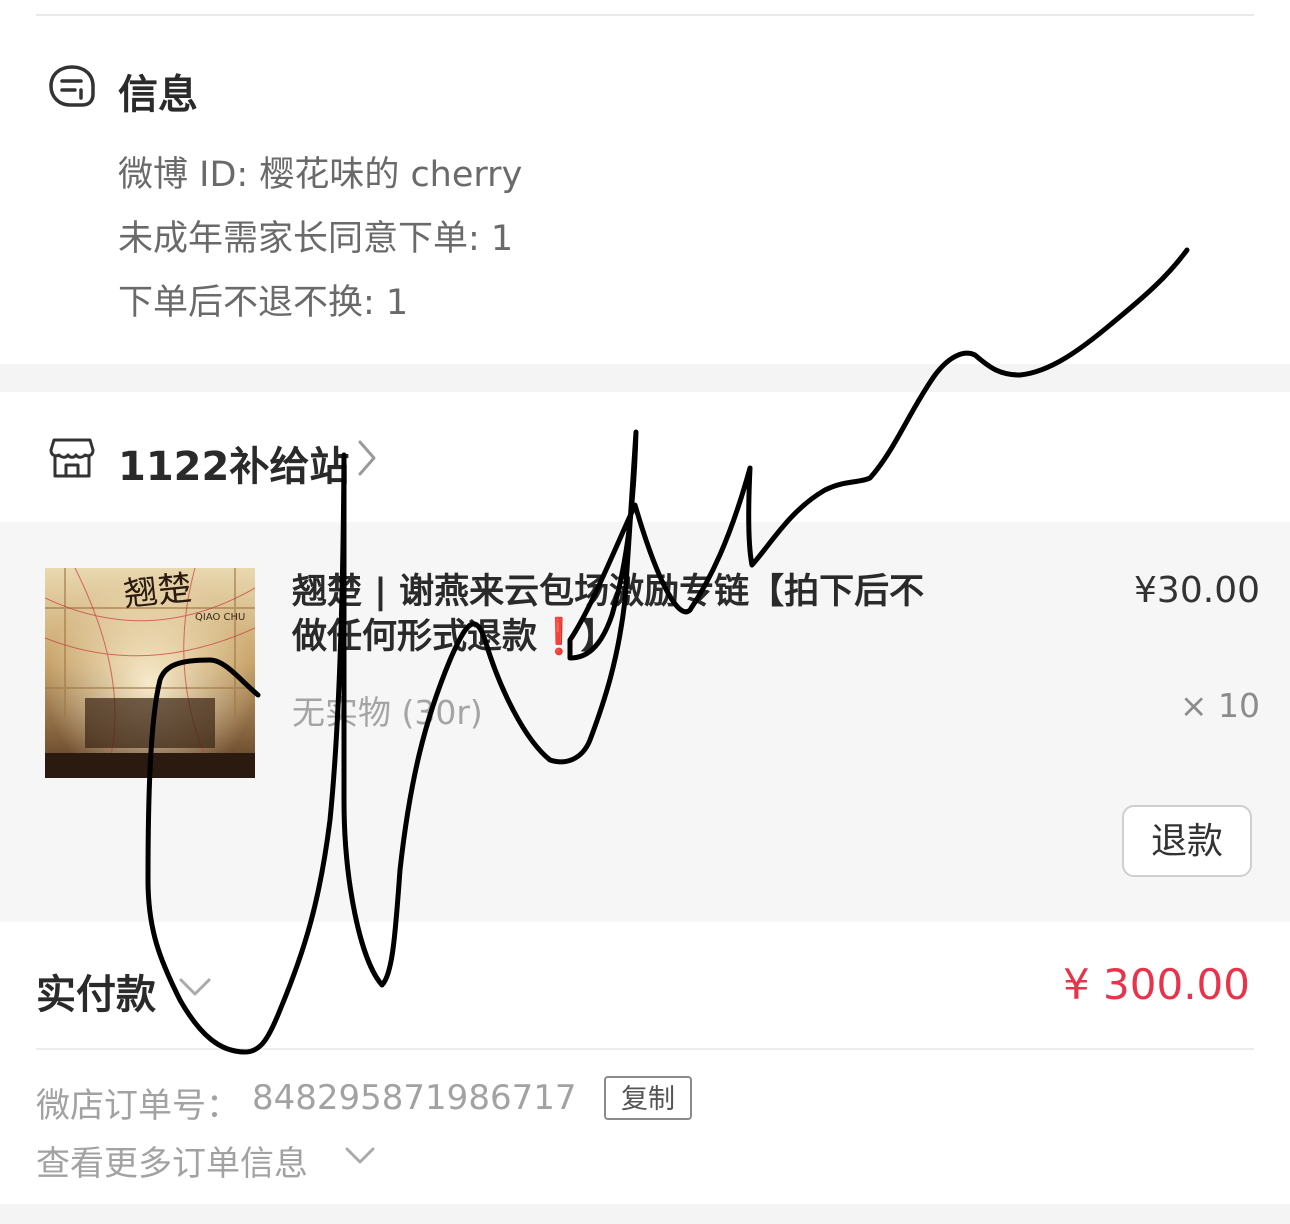 The width and height of the screenshot is (1290, 1224). I want to click on section-separator, so click(645, 378).